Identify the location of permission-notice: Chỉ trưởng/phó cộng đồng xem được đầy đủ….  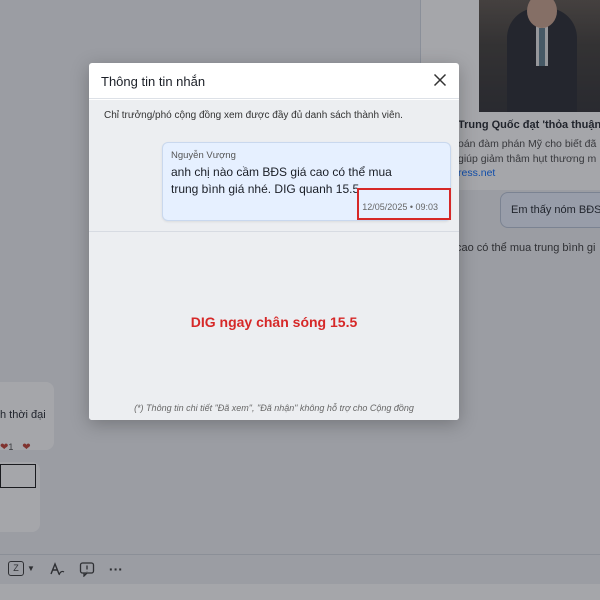
(253, 115).